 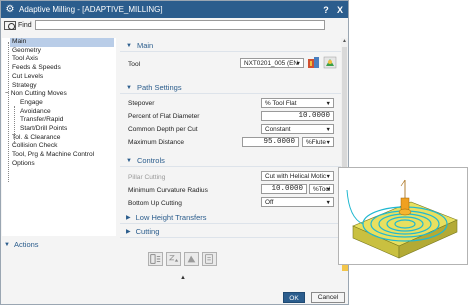 I want to click on find-icon, so click(x=10, y=25).